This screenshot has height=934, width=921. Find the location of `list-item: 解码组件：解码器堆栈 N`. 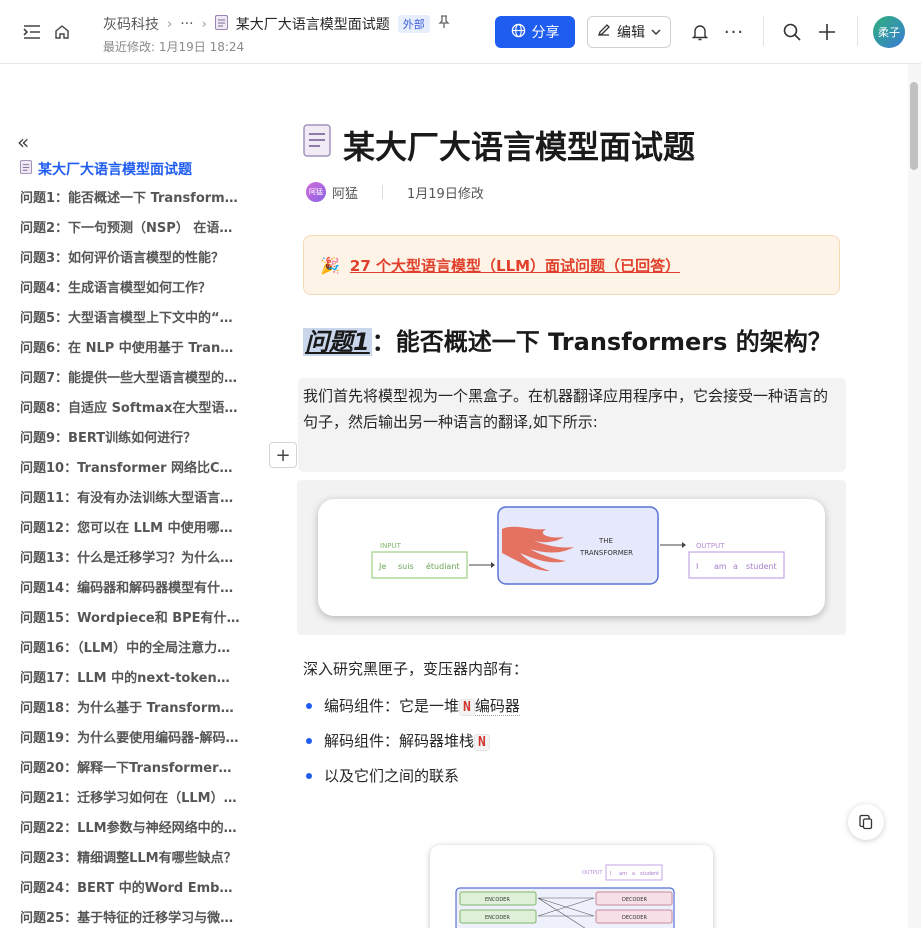

list-item: 解码组件：解码器堆栈 N is located at coordinates (413, 740).